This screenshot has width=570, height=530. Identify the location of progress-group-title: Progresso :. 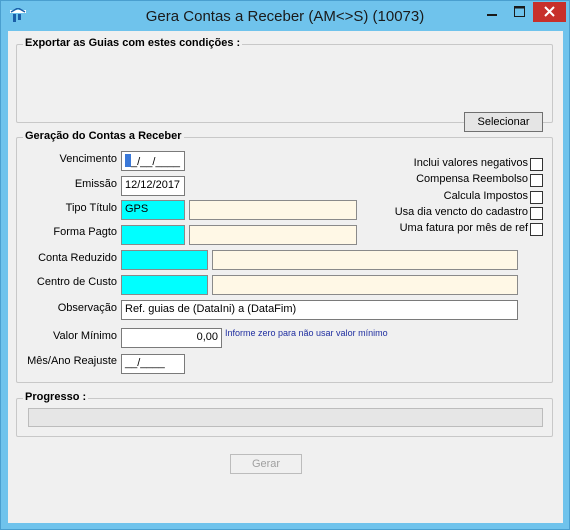
(56, 397).